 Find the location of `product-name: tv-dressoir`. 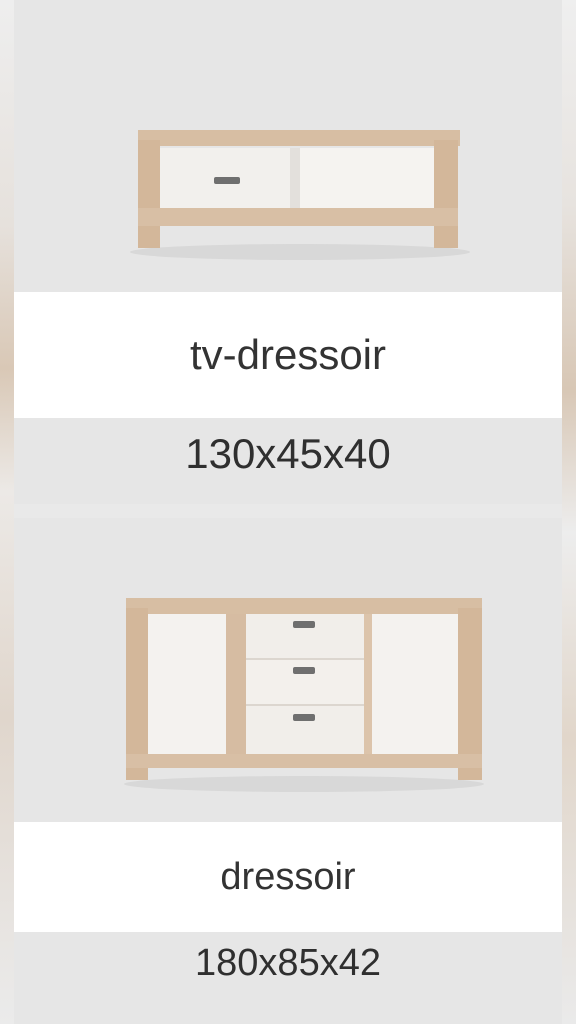

product-name: tv-dressoir is located at coordinates (288, 355).